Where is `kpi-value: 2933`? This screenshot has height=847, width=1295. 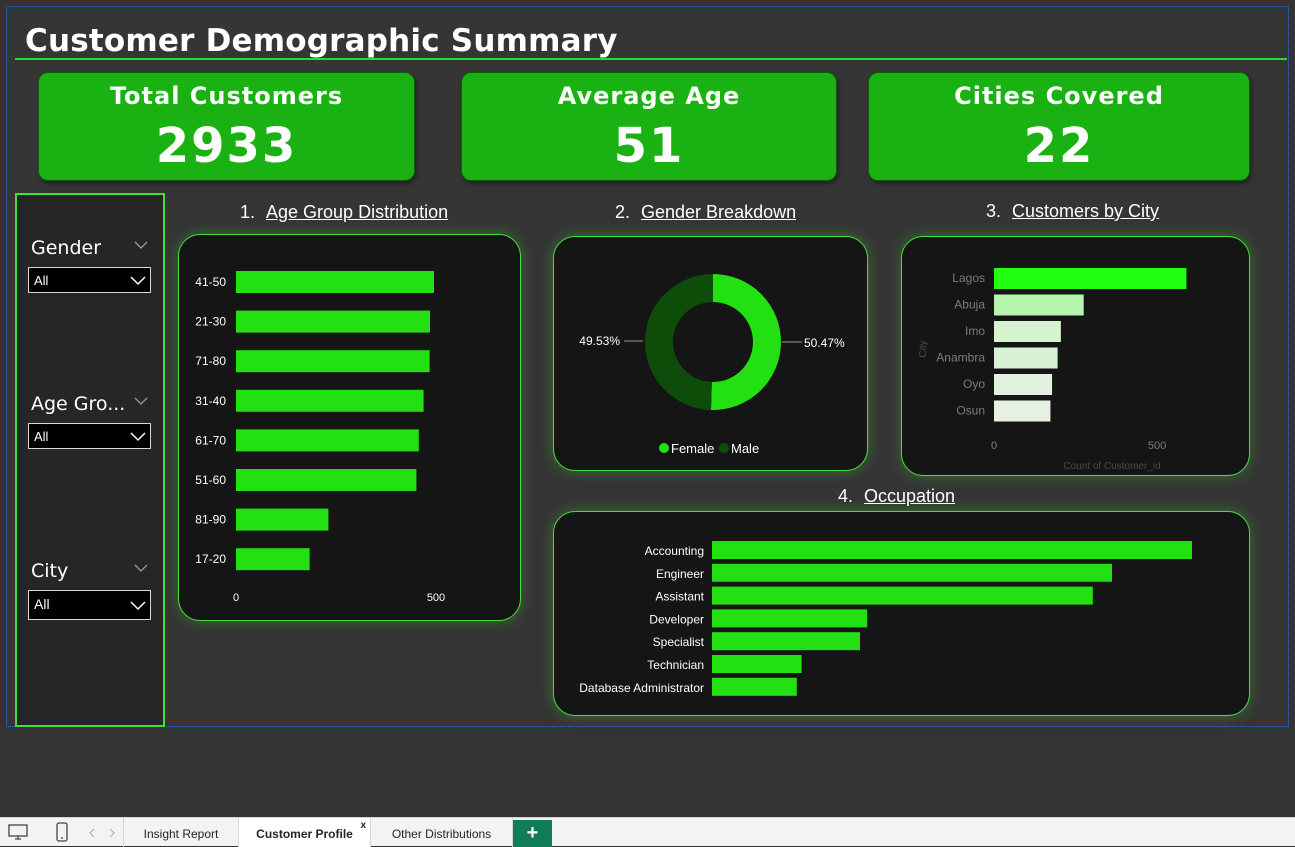
kpi-value: 2933 is located at coordinates (226, 146).